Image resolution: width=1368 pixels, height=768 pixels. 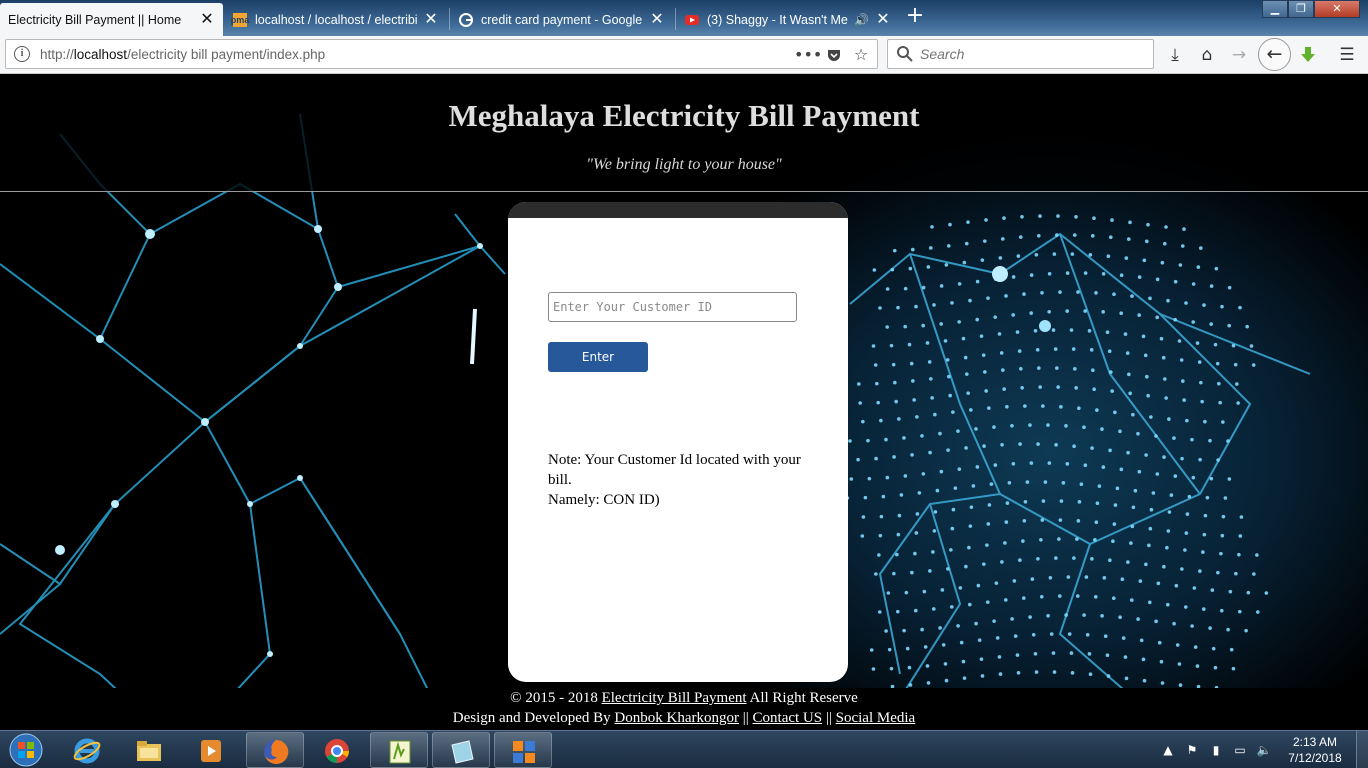 I want to click on tab-title: localhost / localhost / electribill, so click(x=336, y=19).